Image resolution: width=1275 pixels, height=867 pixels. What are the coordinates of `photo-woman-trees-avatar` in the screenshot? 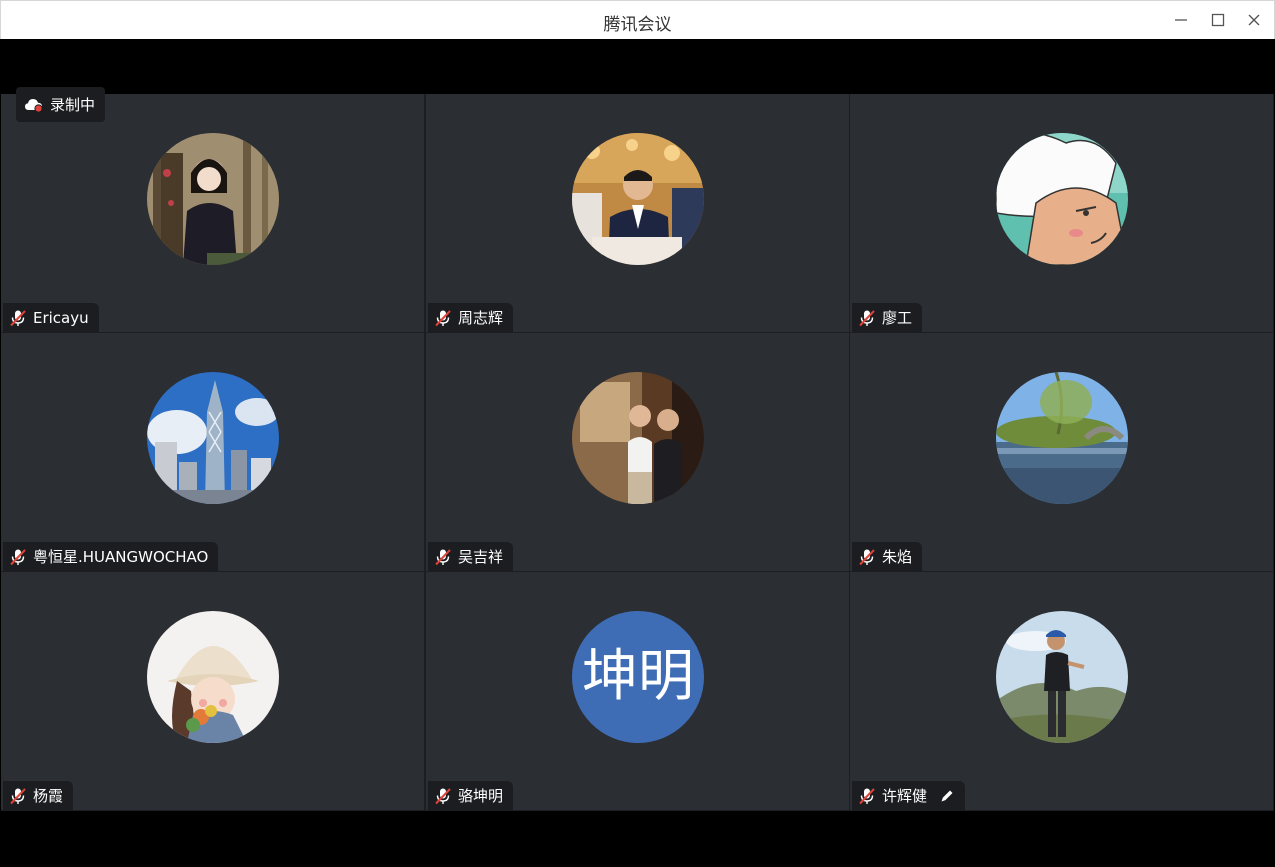 It's located at (213, 199).